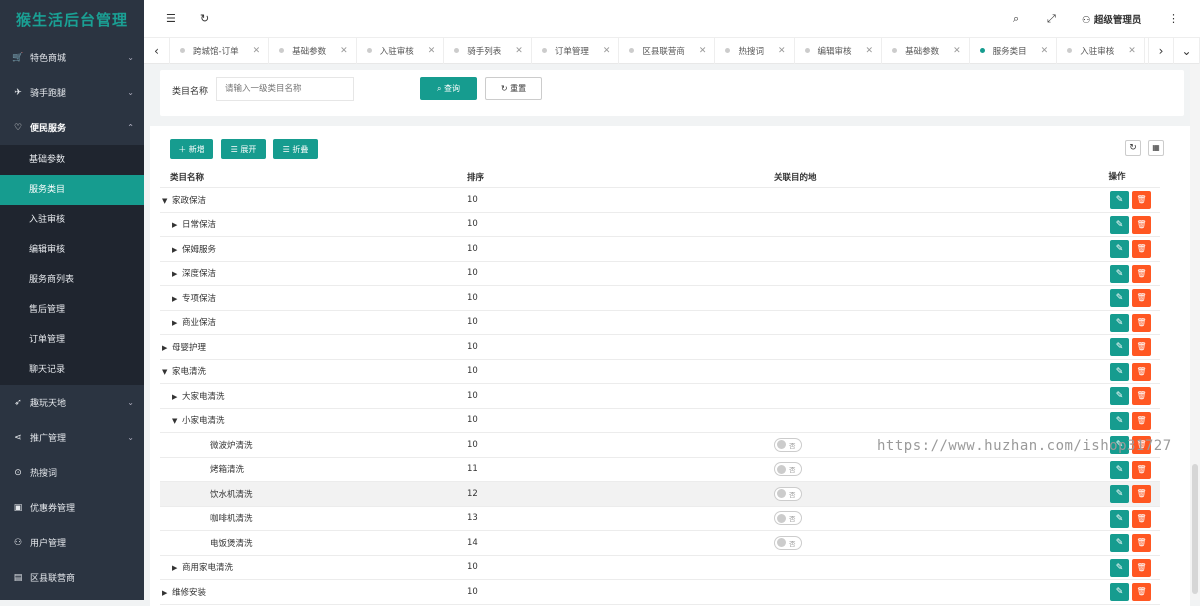  Describe the element at coordinates (1187, 50) in the screenshot. I see `tab-menu-icon: ⌄` at that location.